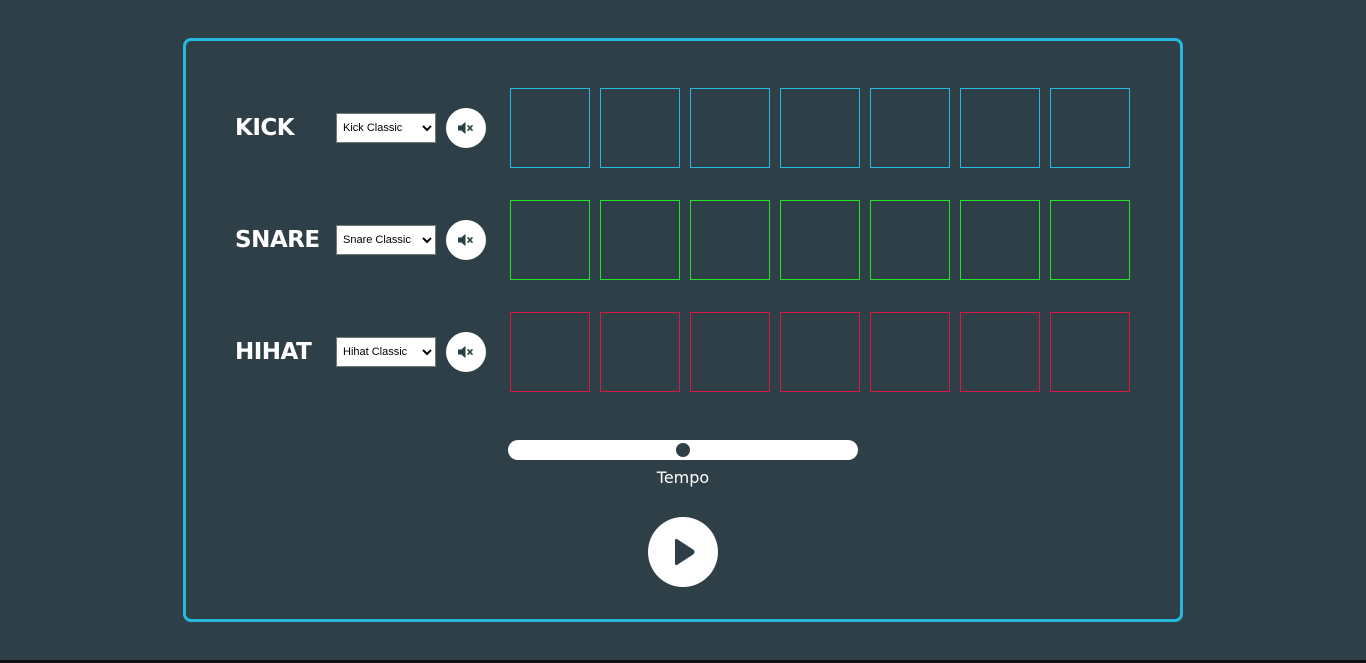 Image resolution: width=1366 pixels, height=663 pixels. I want to click on tempo-control: Tempo, so click(683, 463).